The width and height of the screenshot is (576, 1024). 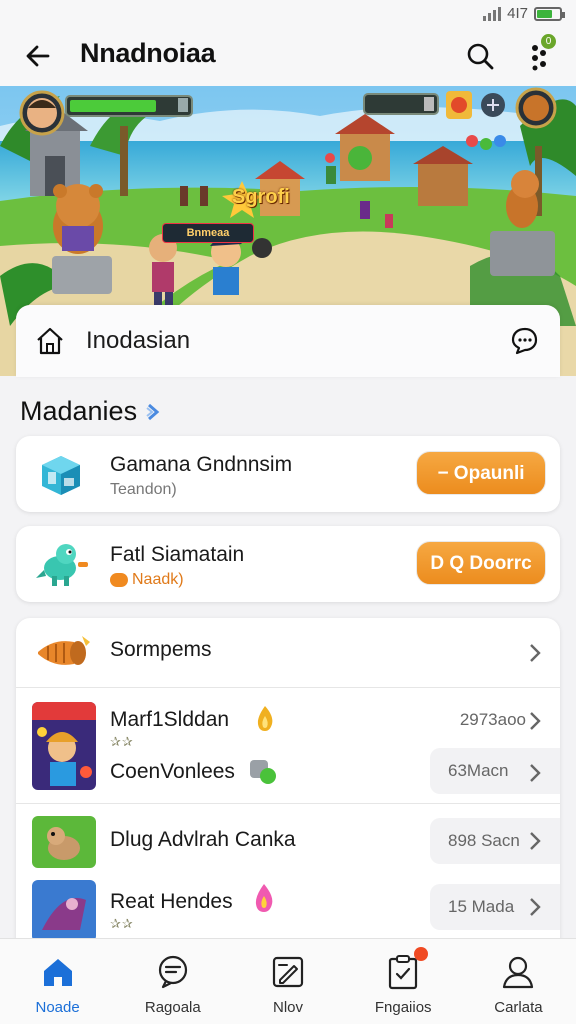 I want to click on section-title: Madanies, so click(x=91, y=411).